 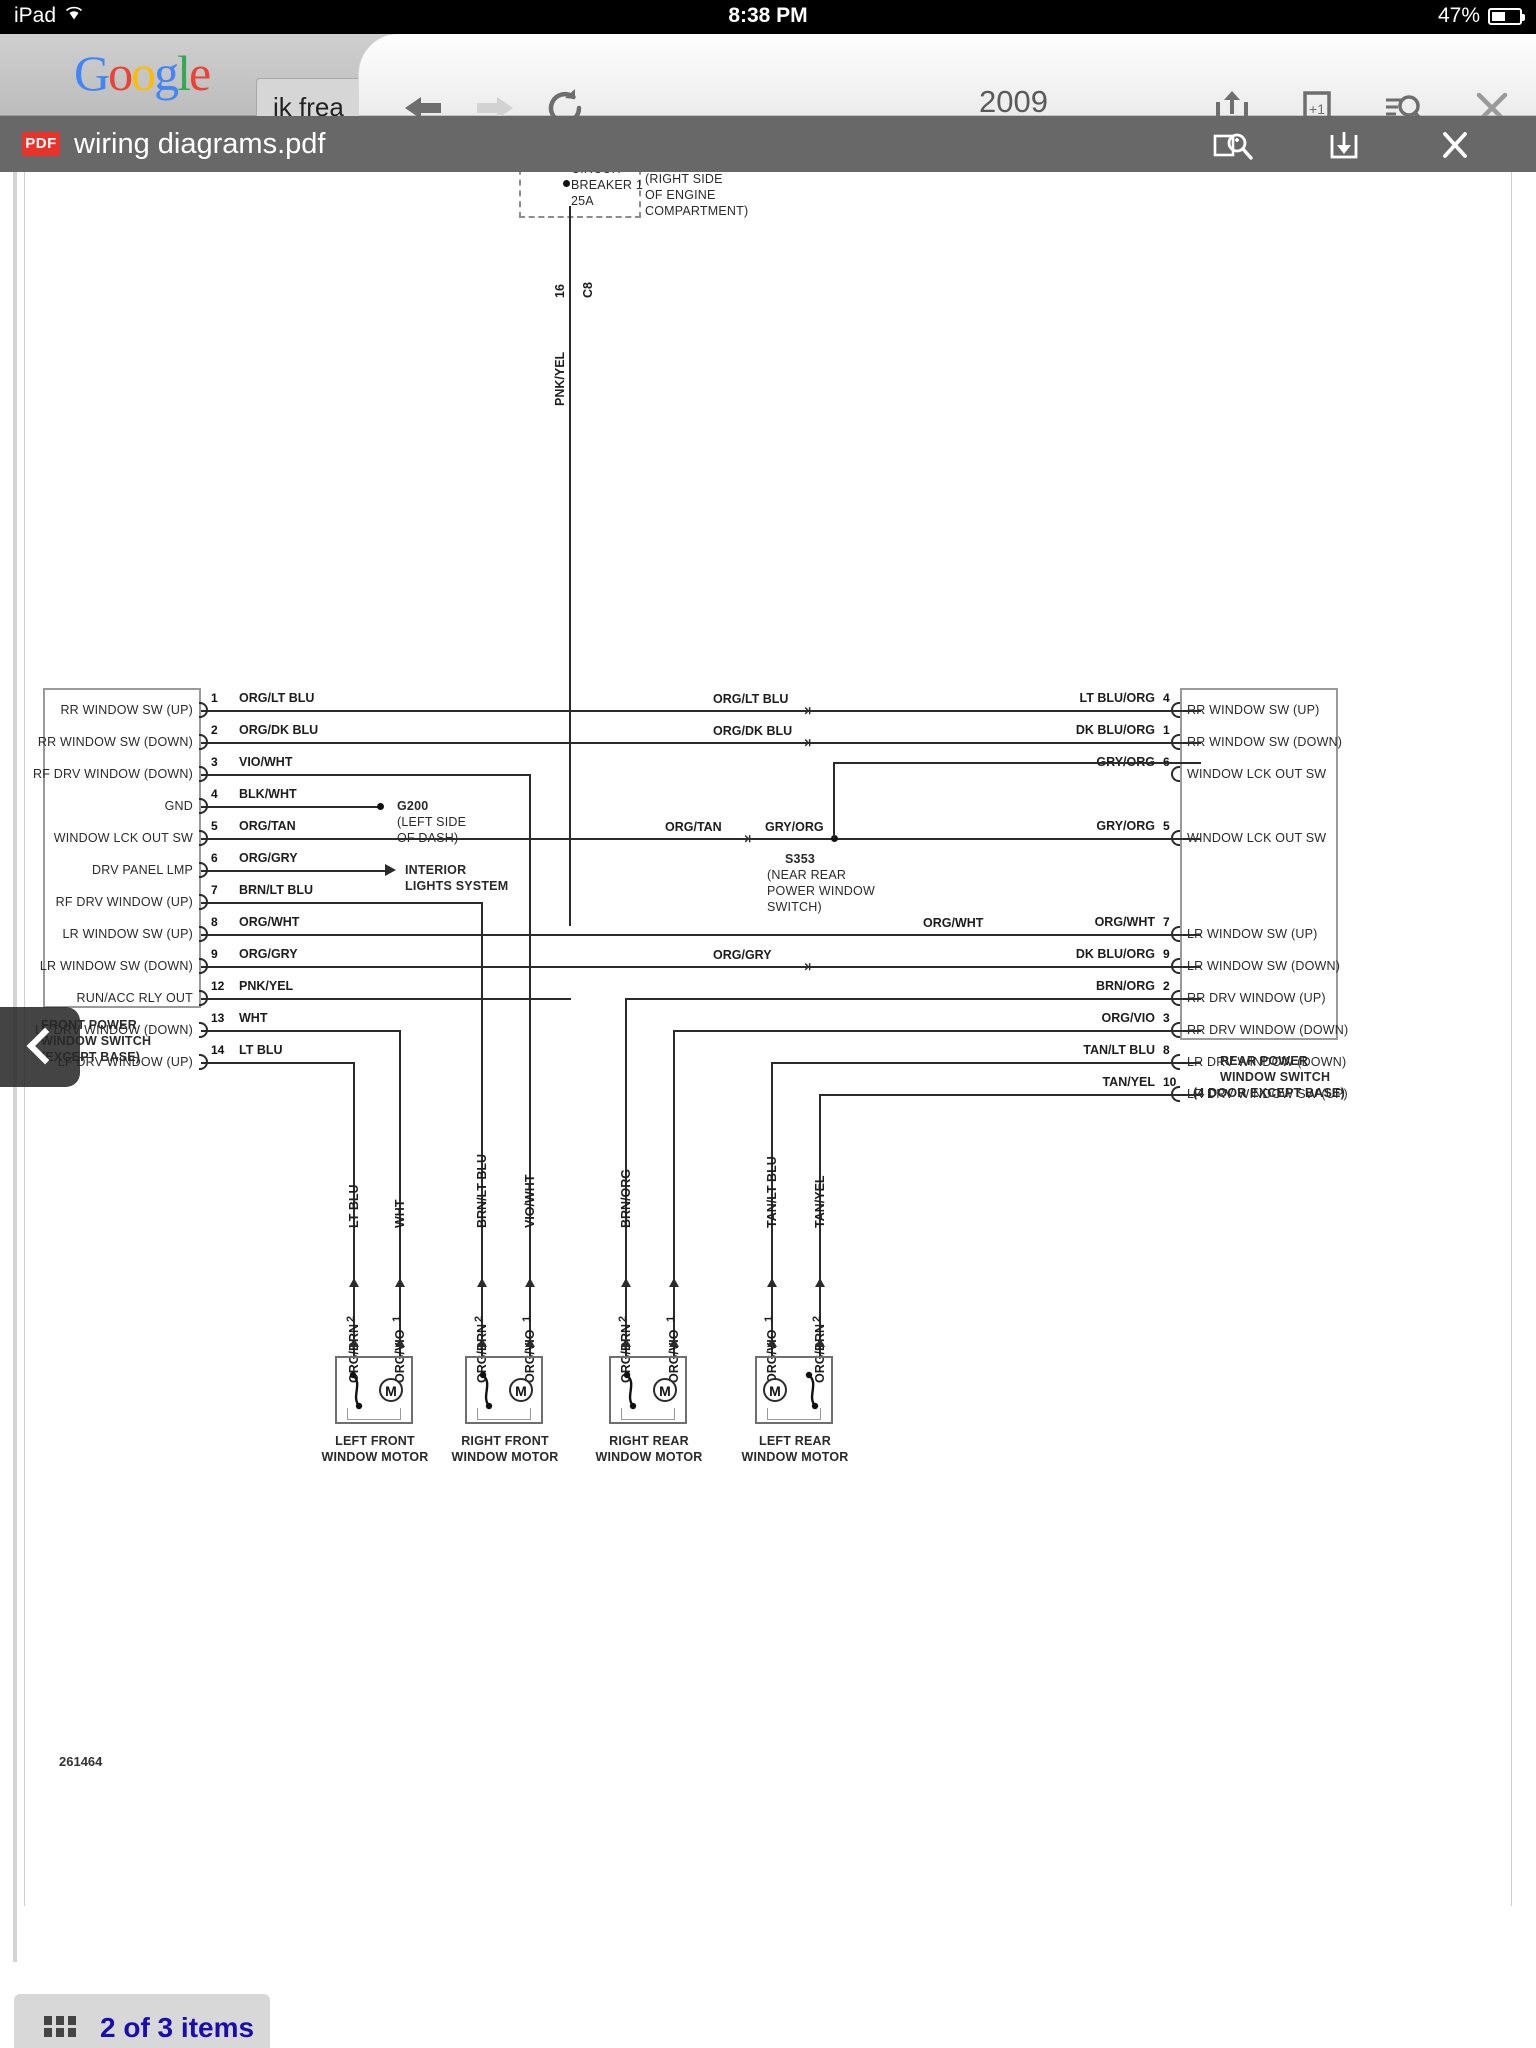 What do you see at coordinates (124, 902) in the screenshot?
I see `left-pin-label: RF DRV WINDOW (UP)` at bounding box center [124, 902].